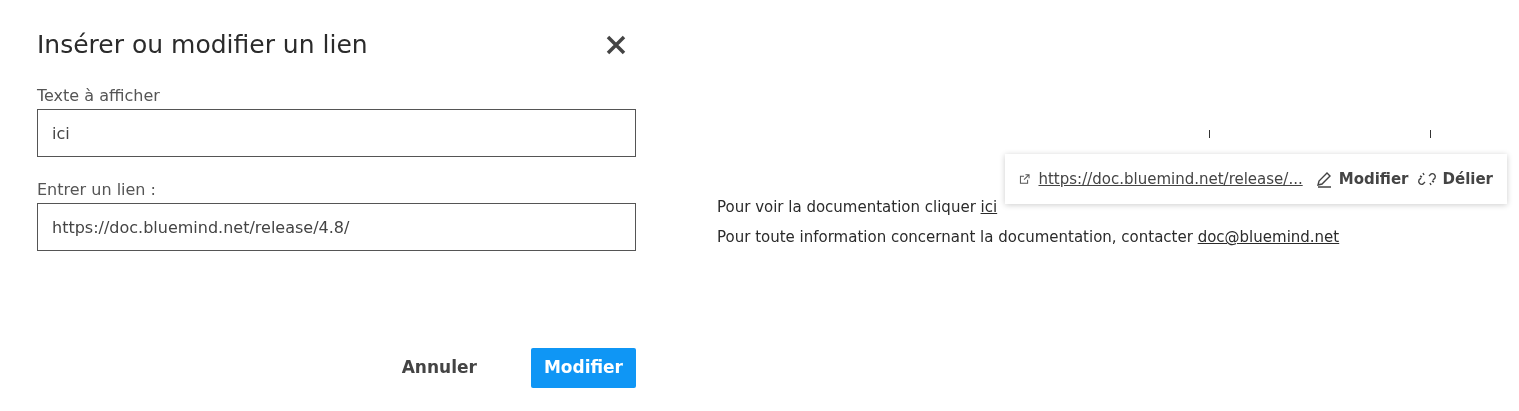  Describe the element at coordinates (1454, 179) in the screenshot. I see `unlink-button: Délier` at that location.